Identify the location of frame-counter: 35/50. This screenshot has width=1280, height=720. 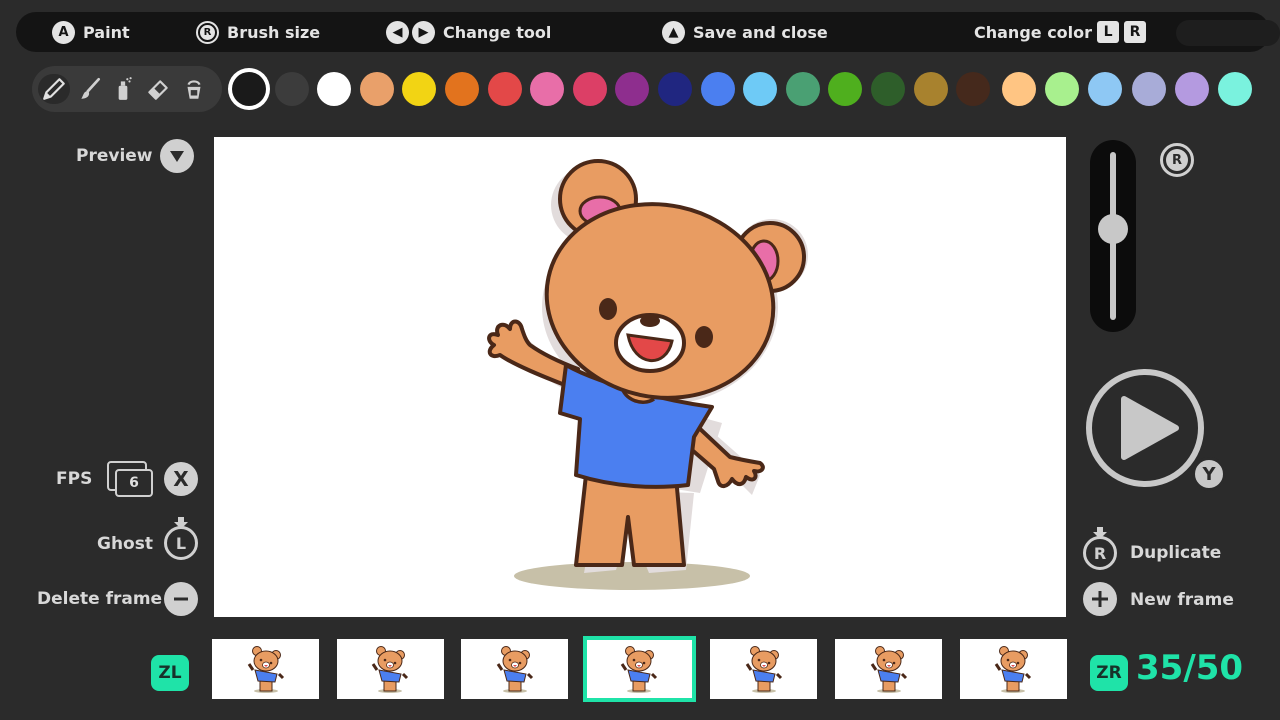
(1190, 668).